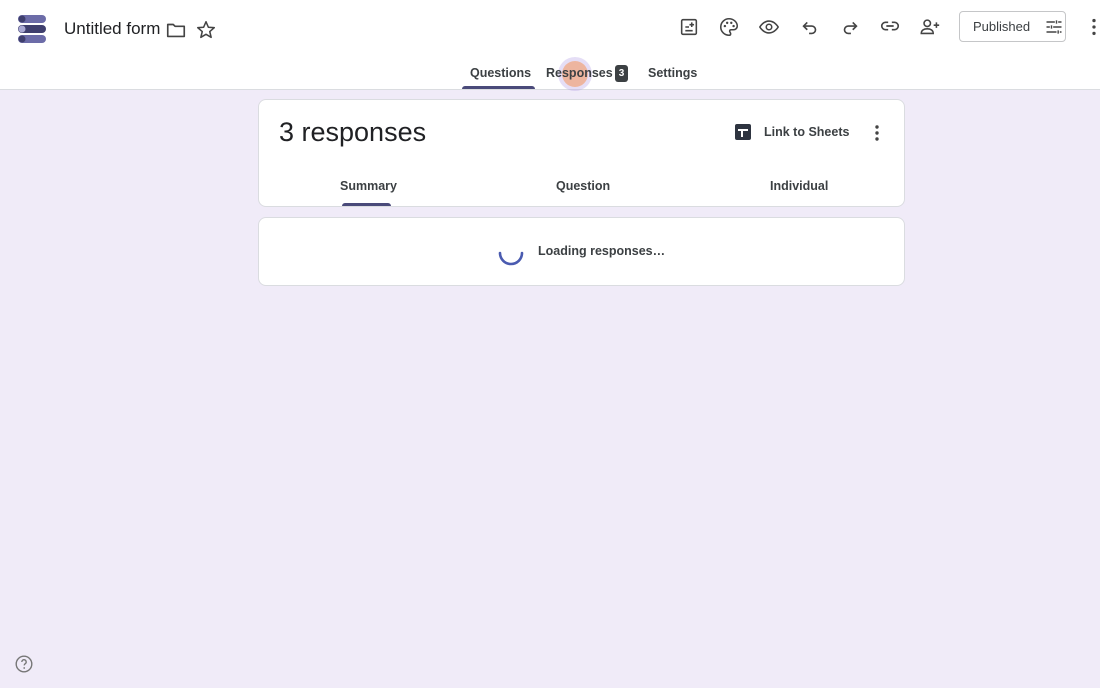  What do you see at coordinates (1054, 26) in the screenshot?
I see `settings-sliders-icon` at bounding box center [1054, 26].